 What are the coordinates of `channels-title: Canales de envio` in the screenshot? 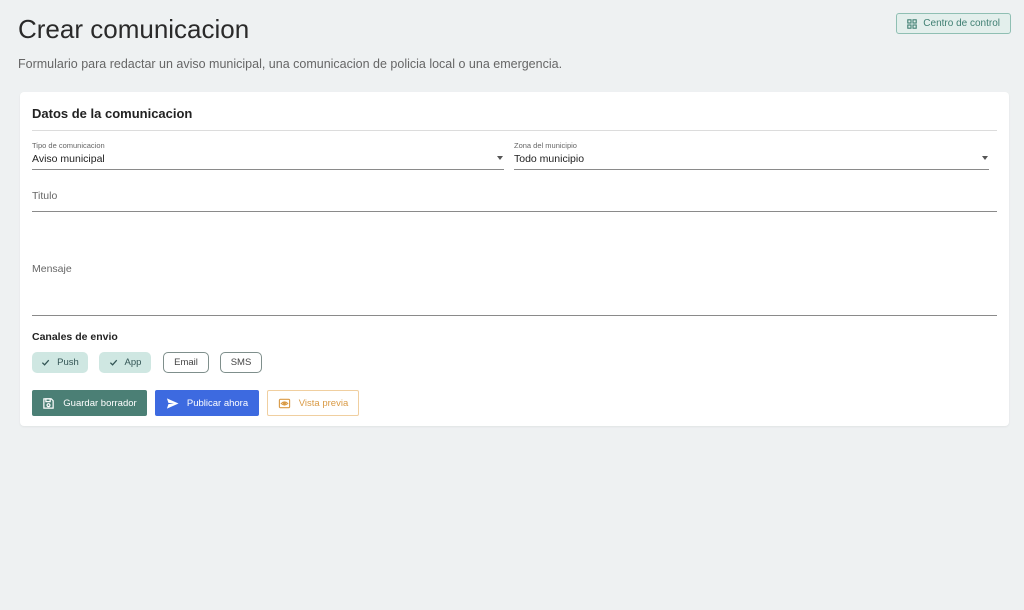 It's located at (75, 337).